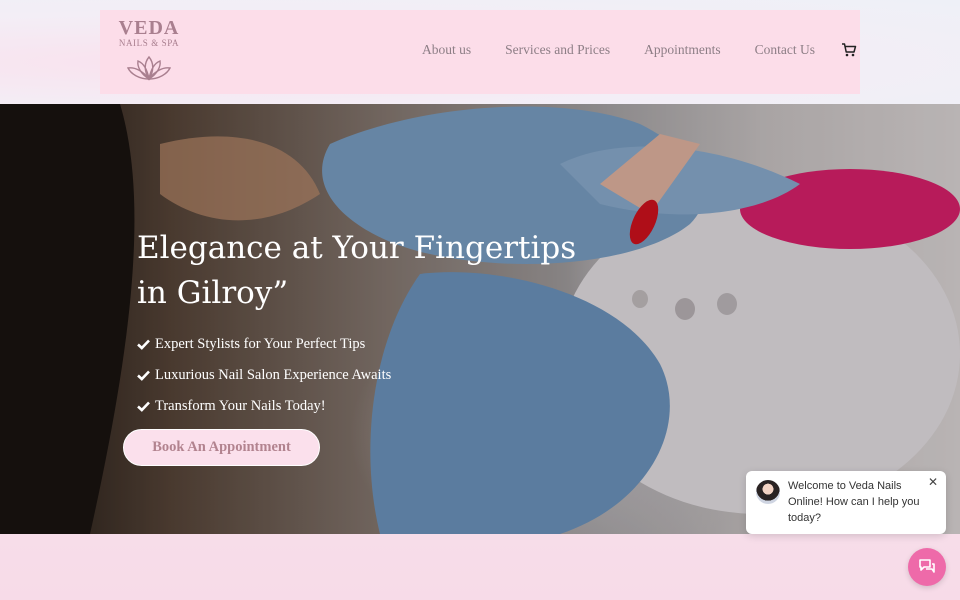  What do you see at coordinates (785, 50) in the screenshot?
I see `nav-contact-us: Contact Us` at bounding box center [785, 50].